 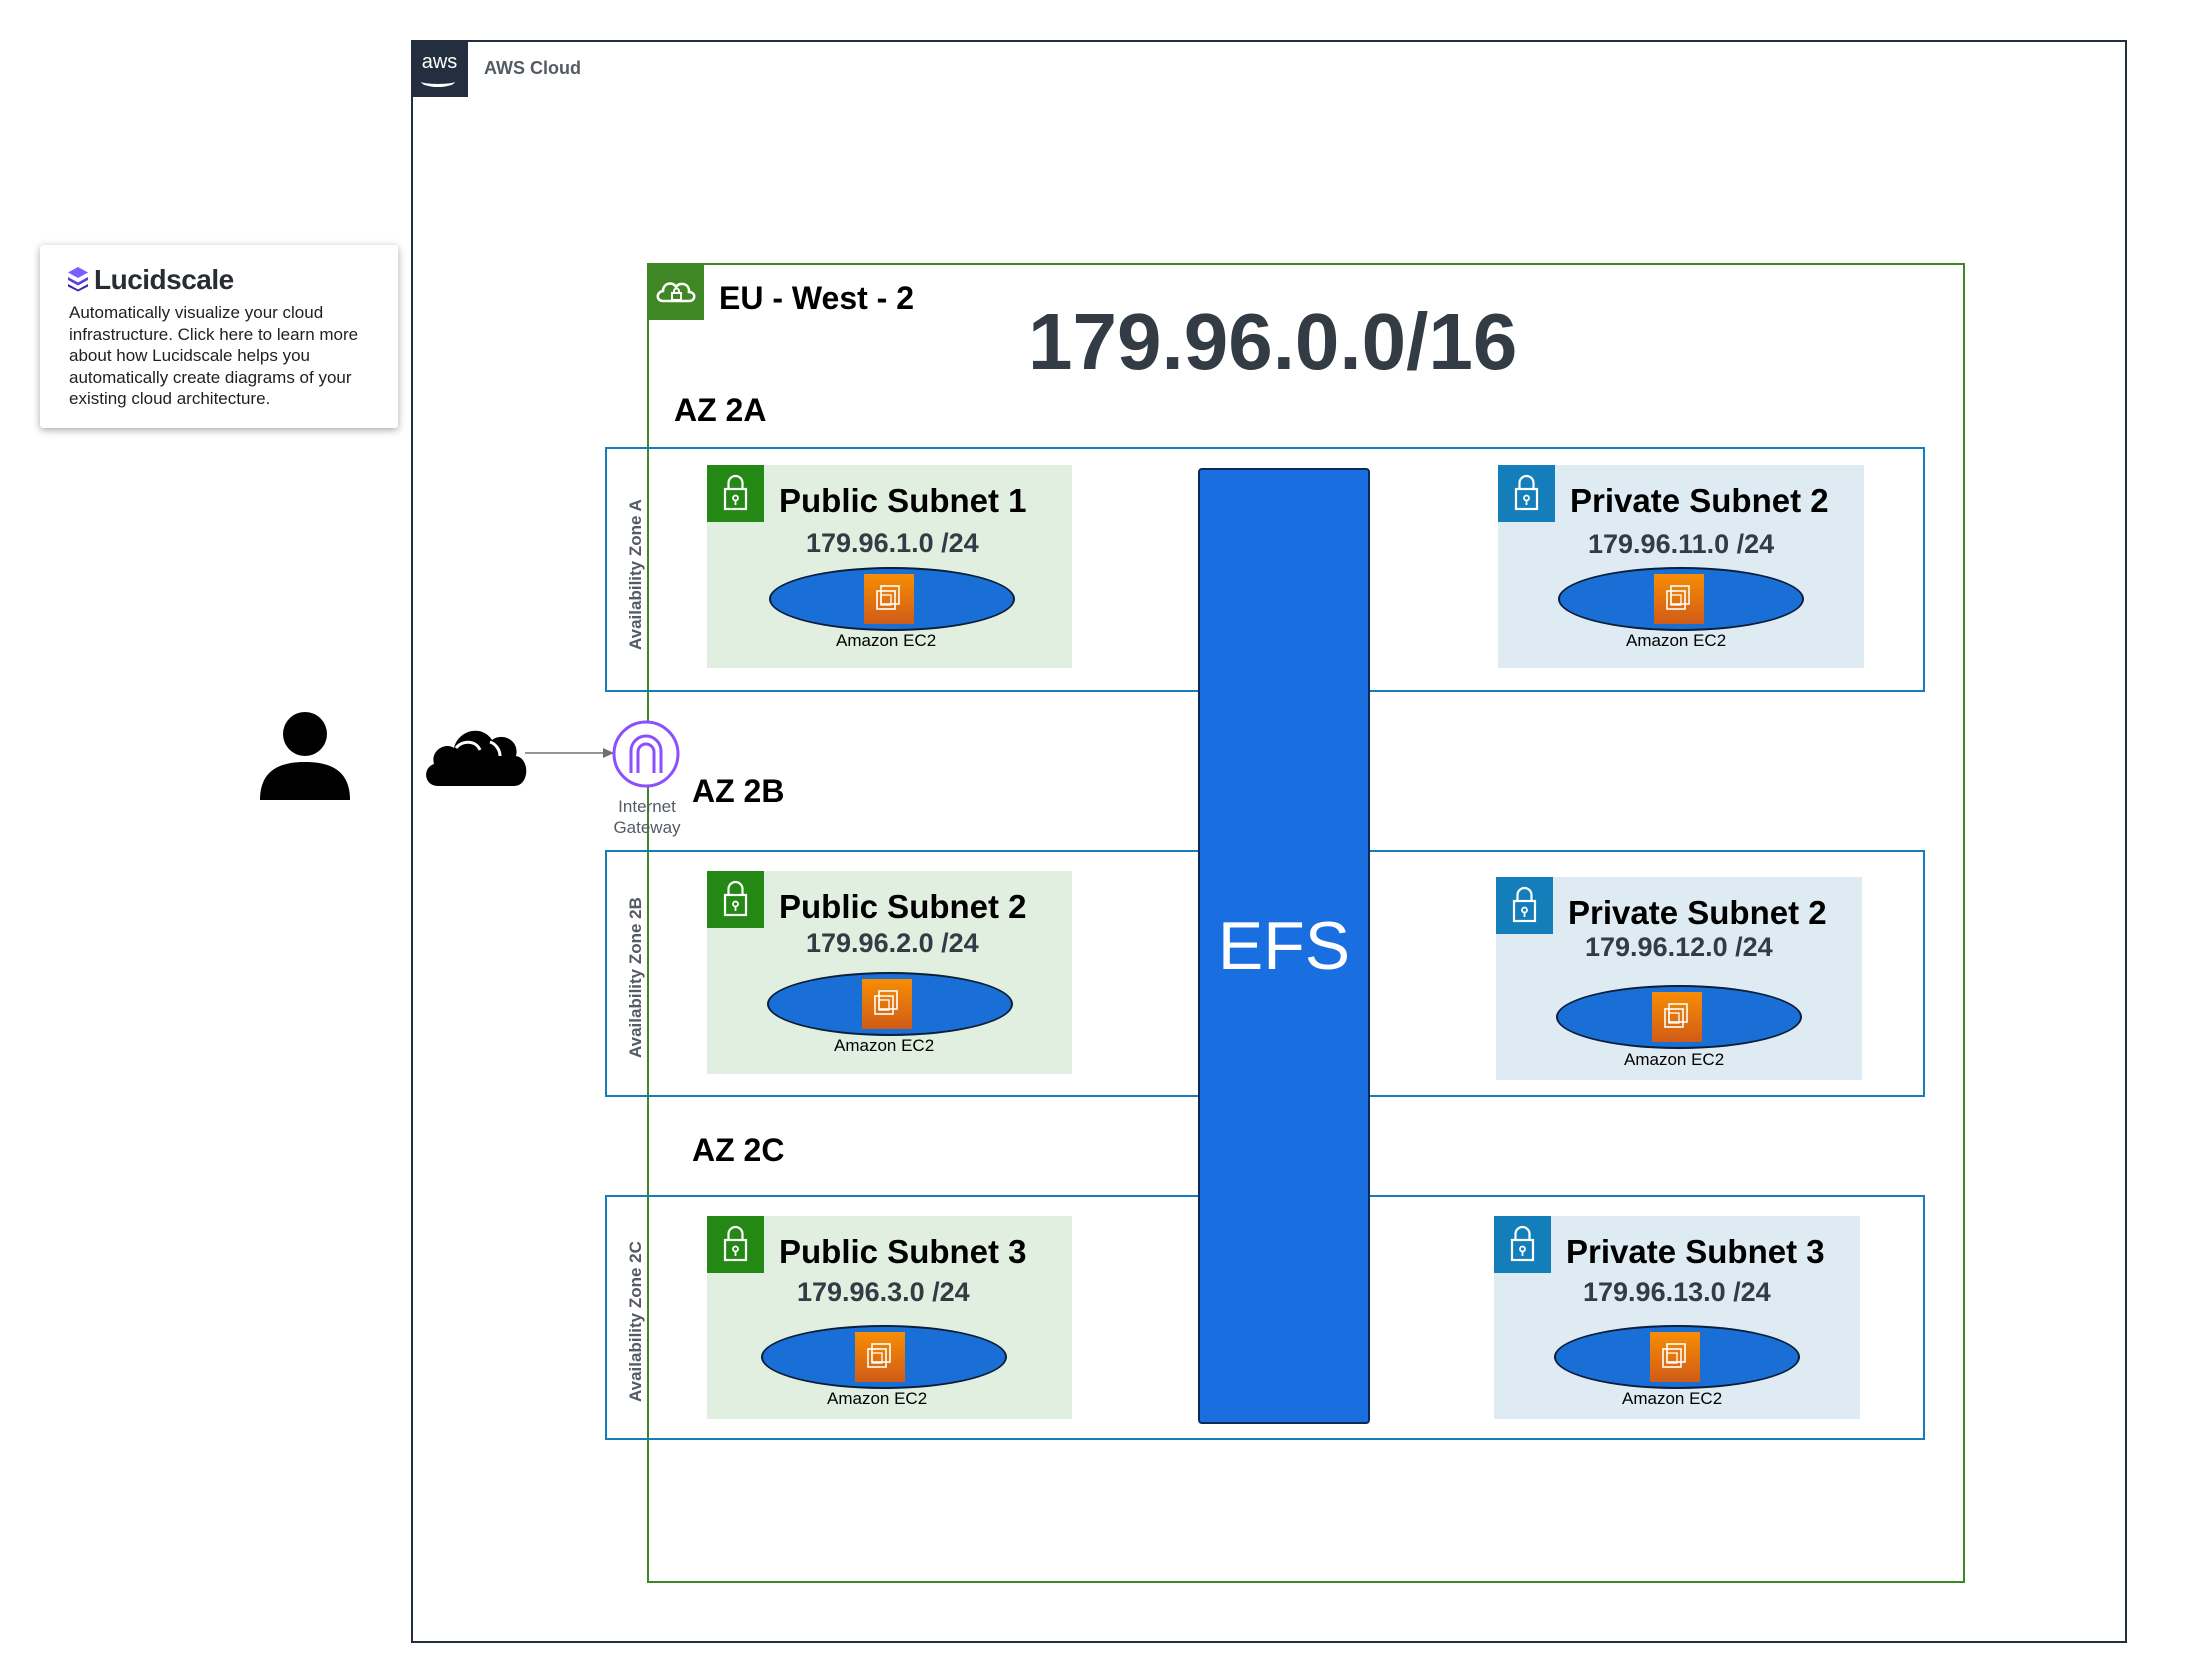 I want to click on efs-label: EFS, so click(x=1284, y=946).